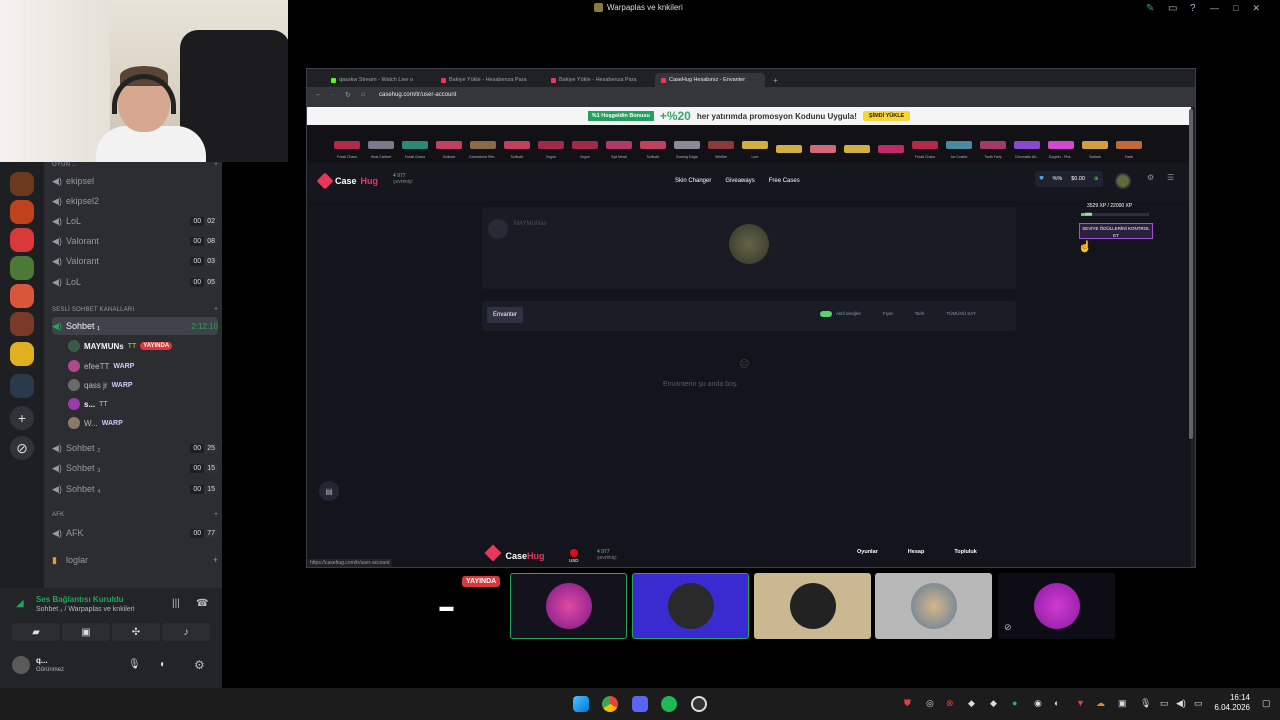 The height and width of the screenshot is (720, 1280). I want to click on footer-logo: CaseHug, so click(514, 553).